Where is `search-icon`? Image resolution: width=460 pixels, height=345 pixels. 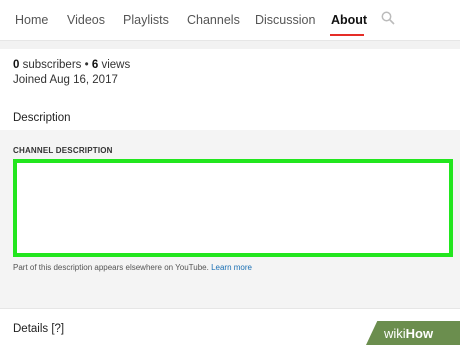
search-icon is located at coordinates (388, 18).